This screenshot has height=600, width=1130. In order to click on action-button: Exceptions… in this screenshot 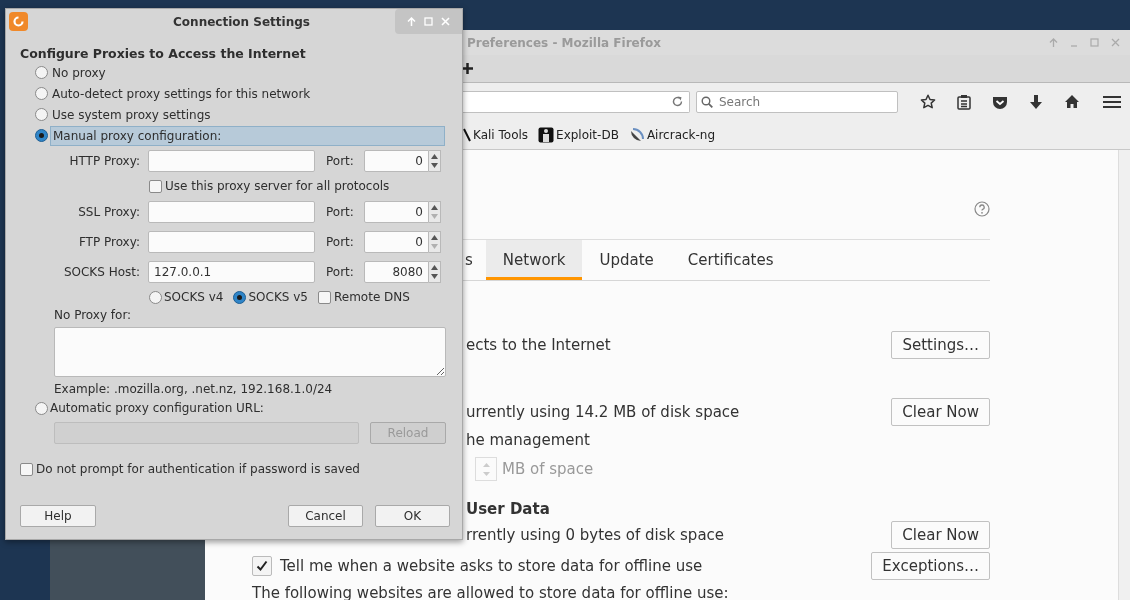, I will do `click(930, 566)`.